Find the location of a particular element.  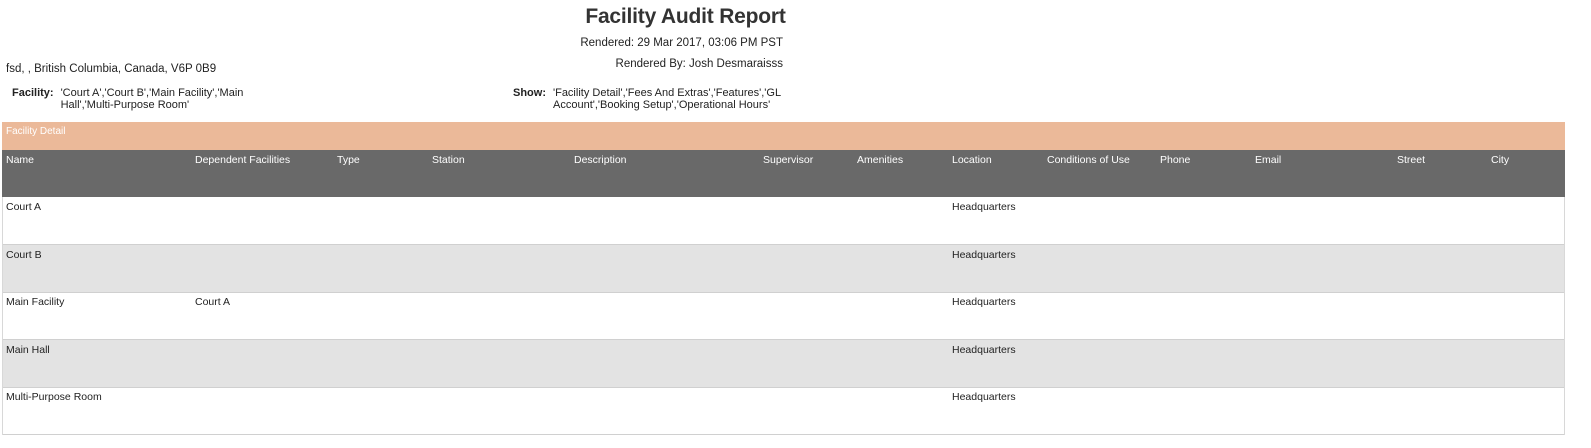

table-row: Multi-Purpose Room Headquarters is located at coordinates (783, 411).